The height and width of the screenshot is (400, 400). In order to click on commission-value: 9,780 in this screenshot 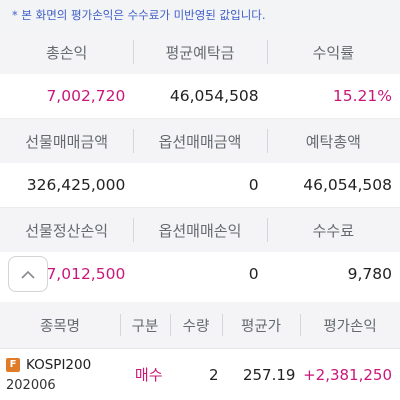, I will do `click(369, 274)`.